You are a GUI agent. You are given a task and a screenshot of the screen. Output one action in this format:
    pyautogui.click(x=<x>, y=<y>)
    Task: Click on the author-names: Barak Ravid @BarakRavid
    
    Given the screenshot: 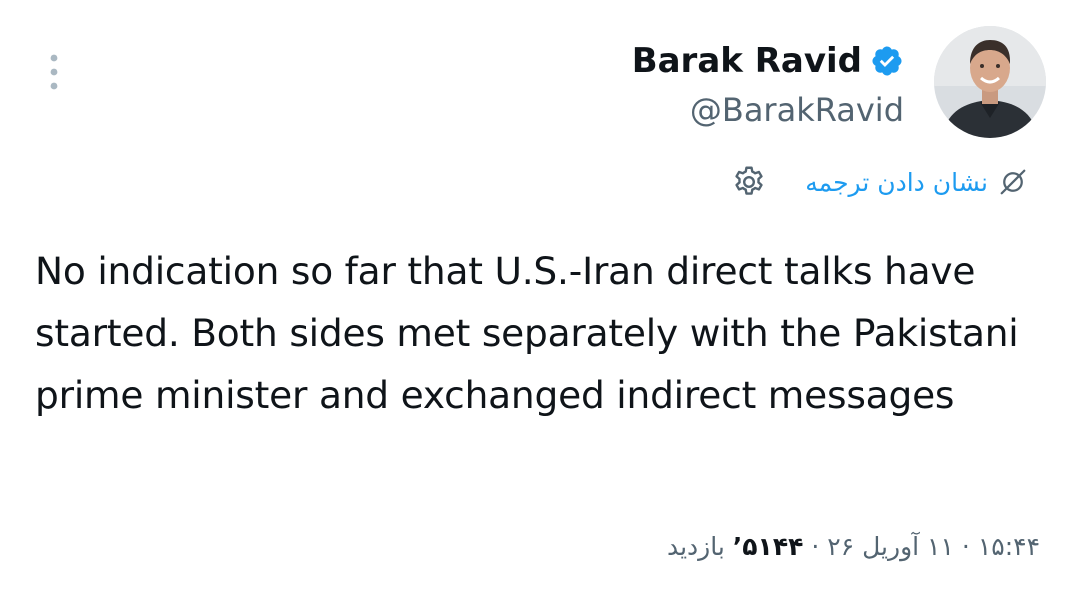 What is the action you would take?
    pyautogui.click(x=768, y=82)
    